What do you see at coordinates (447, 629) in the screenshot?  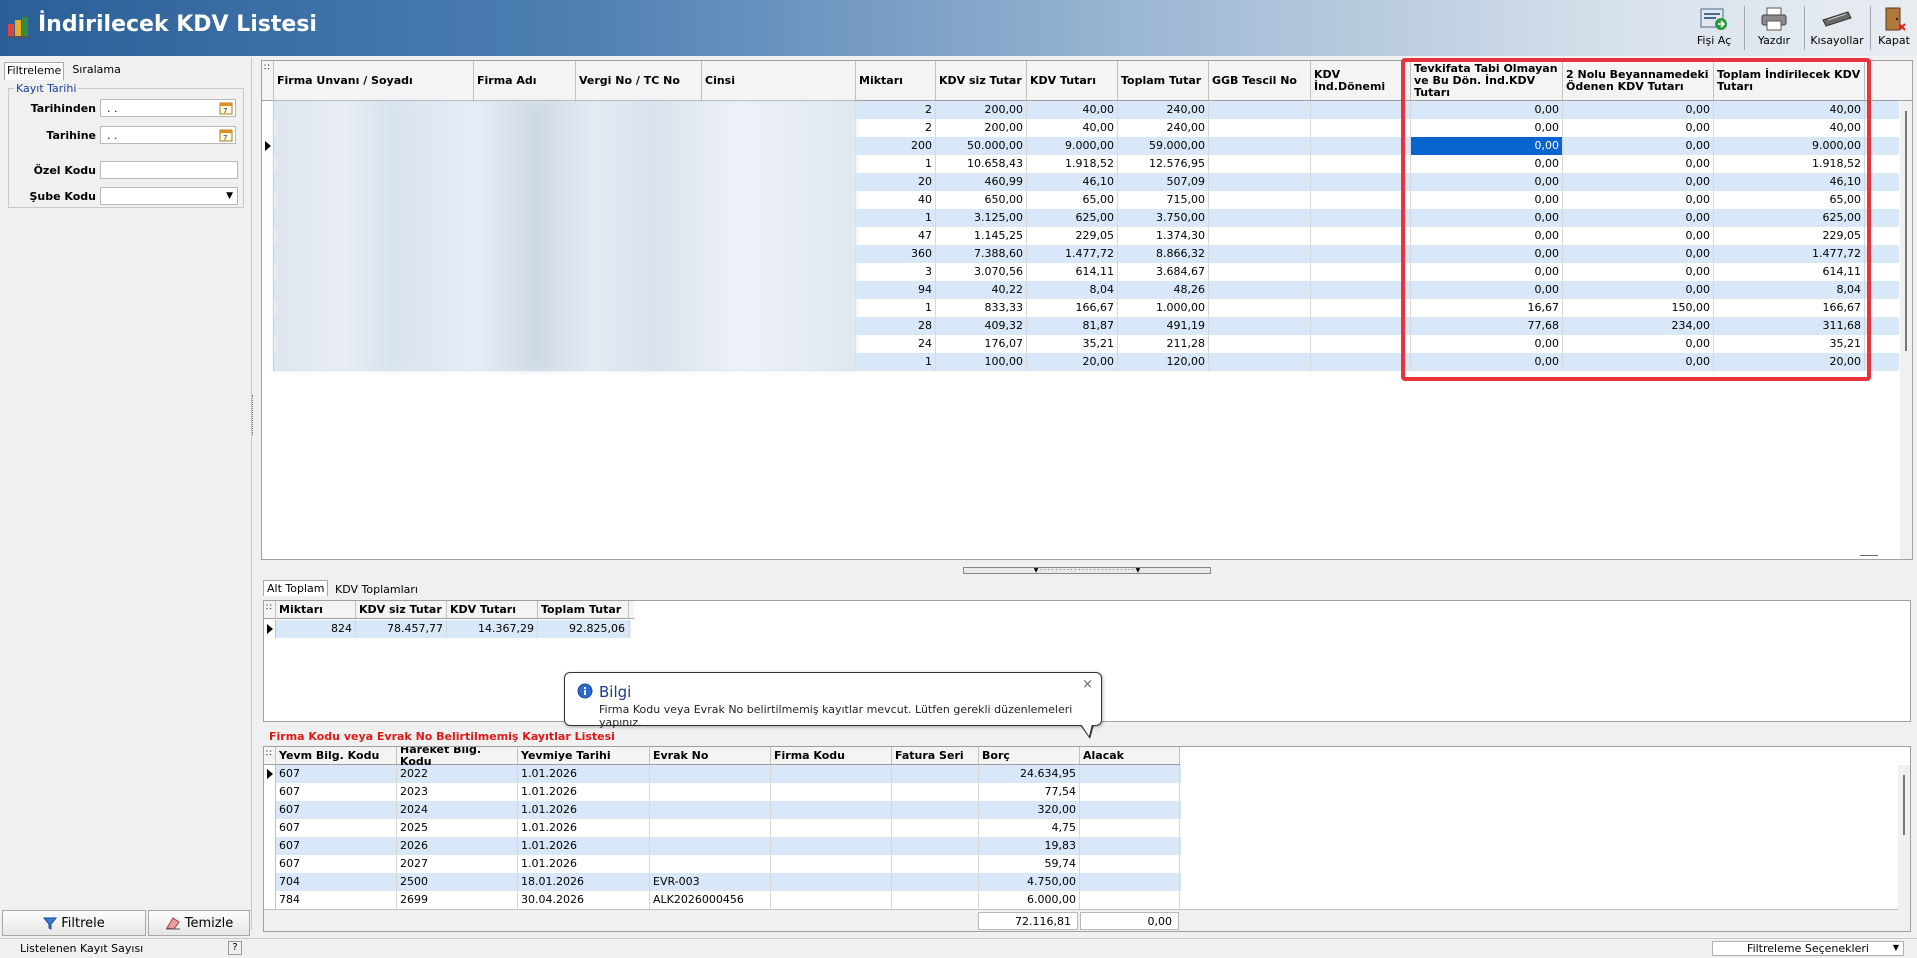 I see `summary-row: 824 78.457,77 14.367,29 92.825,06` at bounding box center [447, 629].